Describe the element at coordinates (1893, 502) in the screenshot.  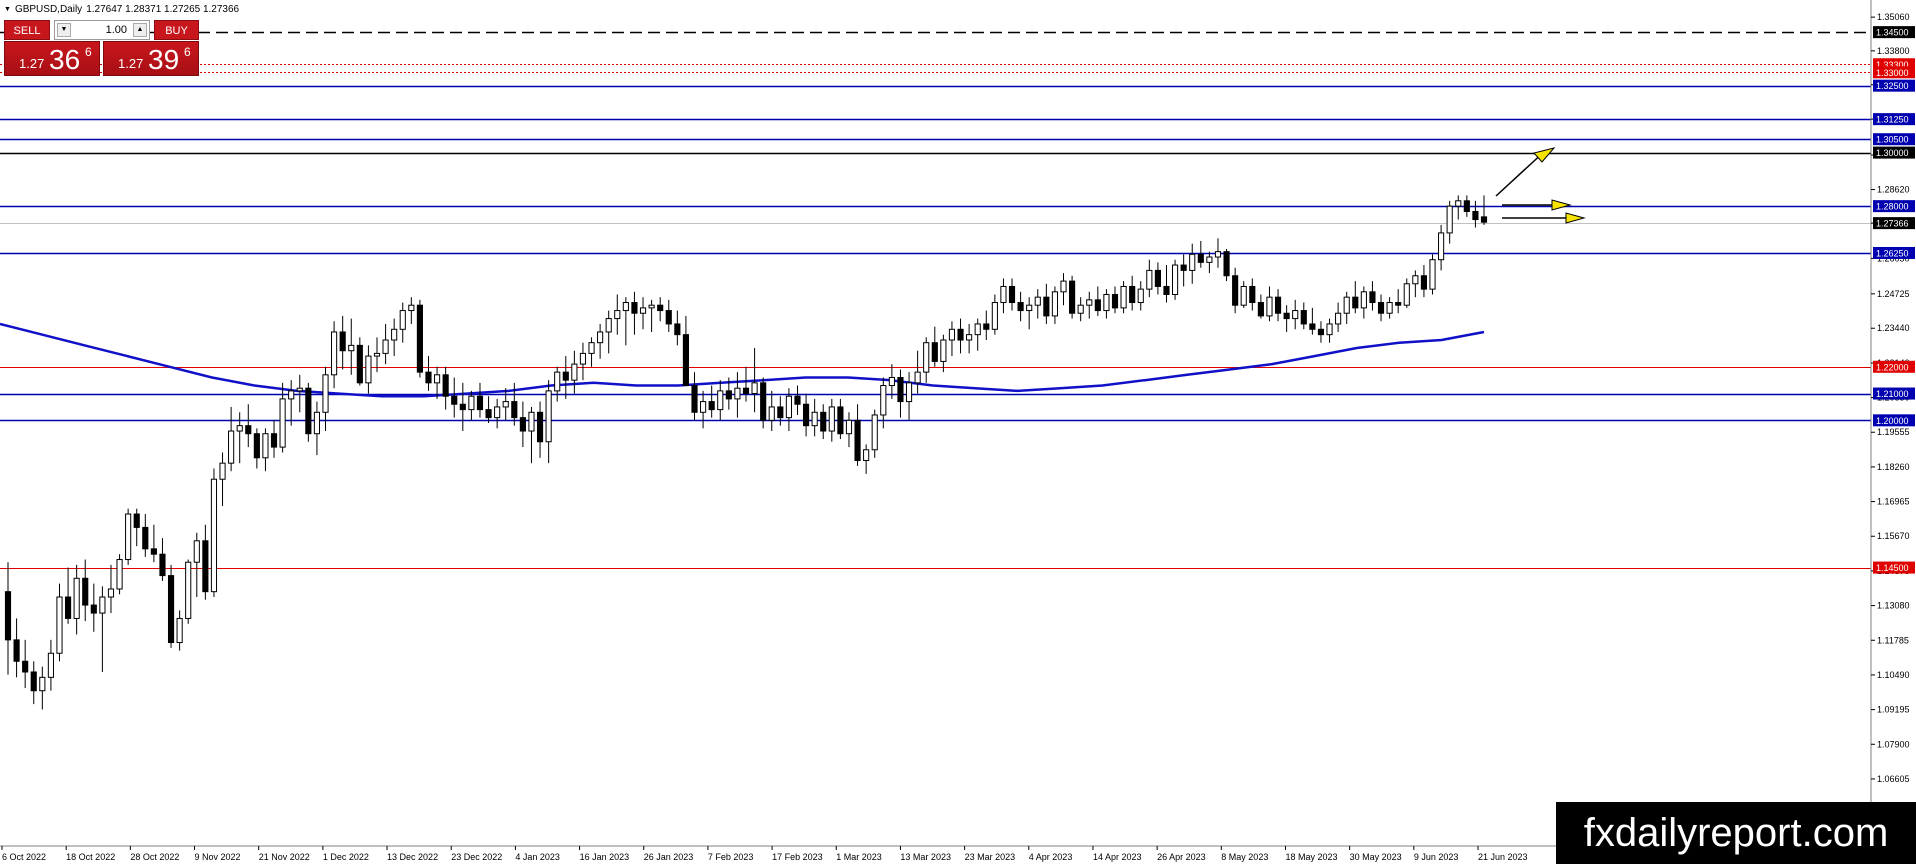
I see `price-tick-label: 1.16965` at that location.